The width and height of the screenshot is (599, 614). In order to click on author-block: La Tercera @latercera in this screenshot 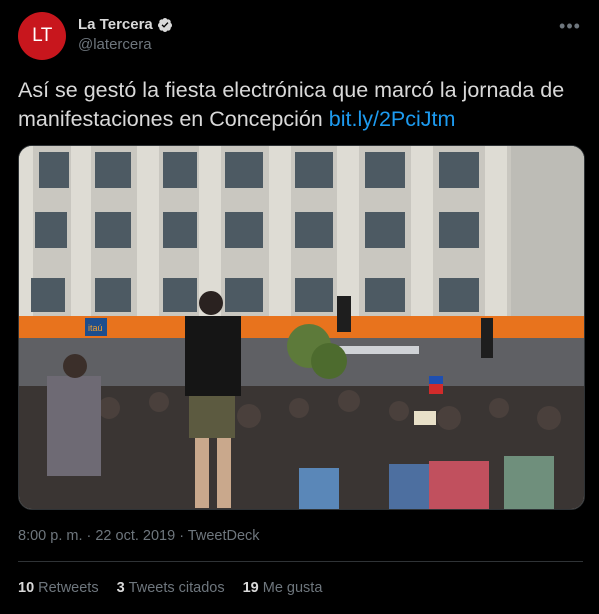, I will do `click(125, 34)`.